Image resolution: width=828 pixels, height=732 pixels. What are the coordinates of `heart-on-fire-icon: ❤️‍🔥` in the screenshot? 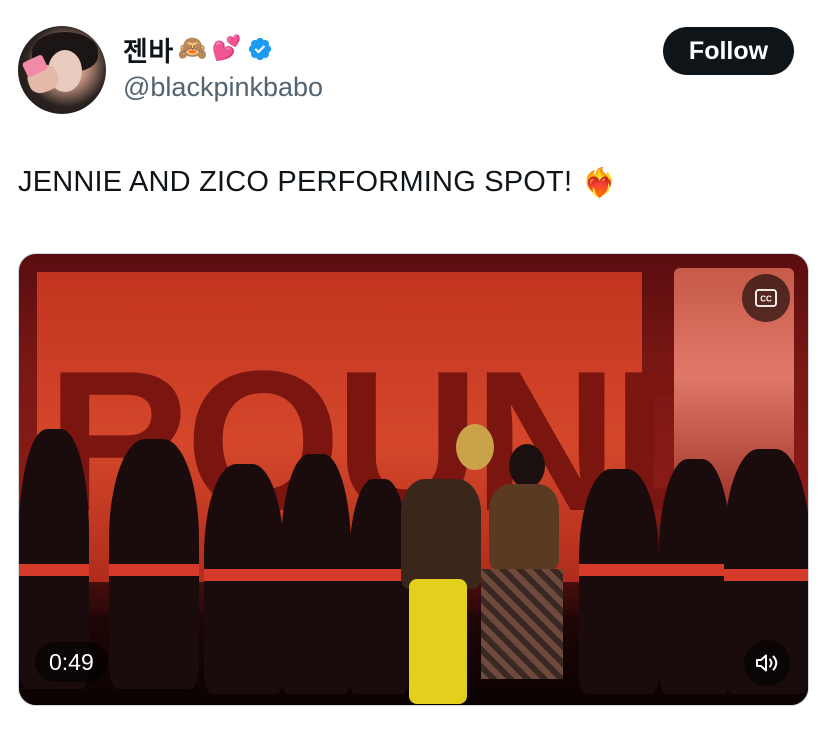 It's located at (600, 182).